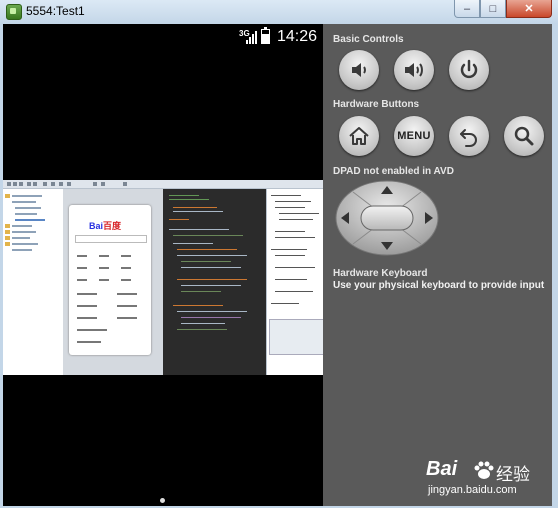  What do you see at coordinates (513, 474) in the screenshot?
I see `watermark-cn-text: 经验` at bounding box center [513, 474].